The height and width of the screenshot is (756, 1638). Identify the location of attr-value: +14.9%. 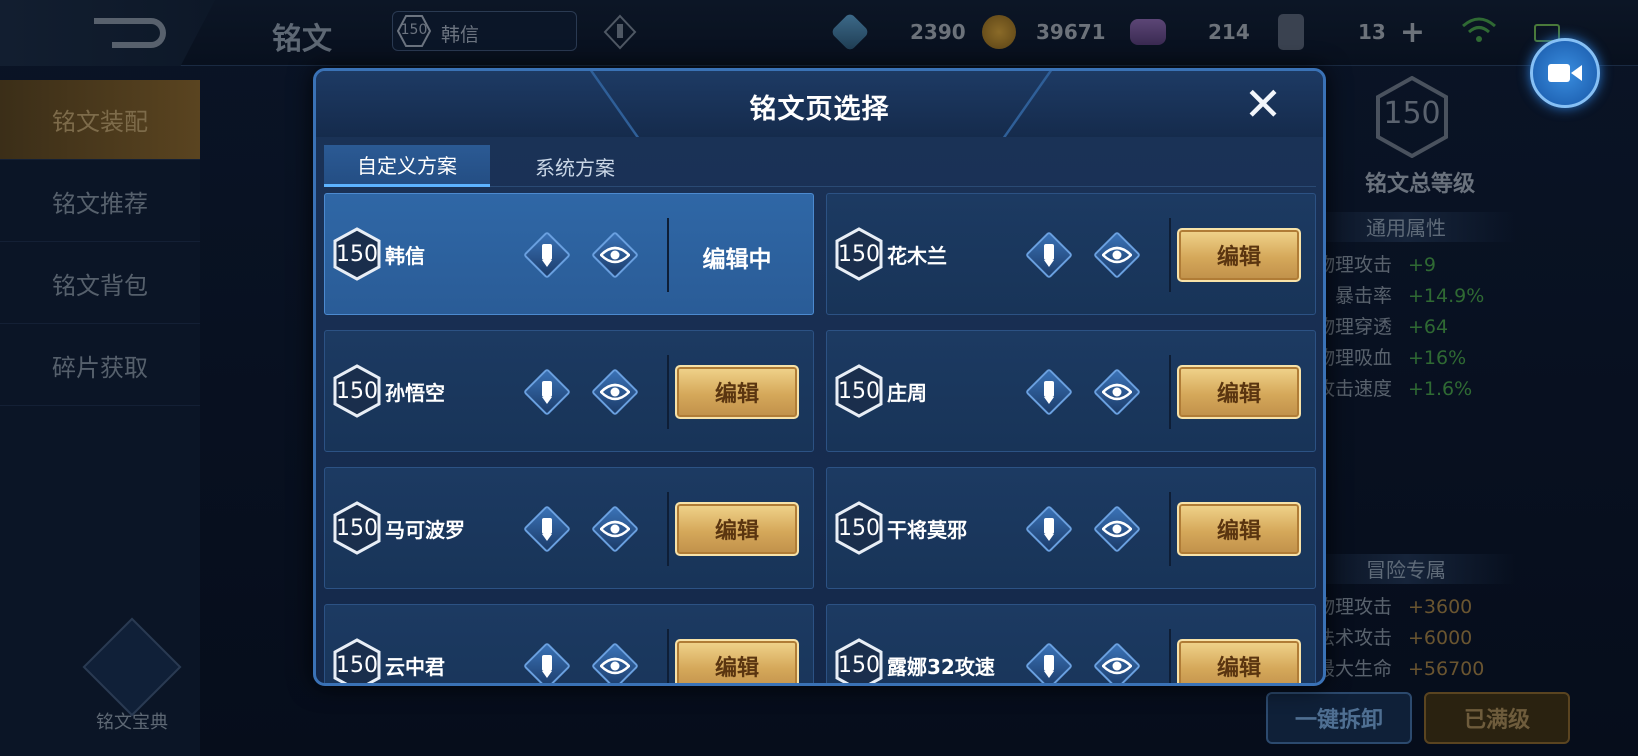
(1446, 296).